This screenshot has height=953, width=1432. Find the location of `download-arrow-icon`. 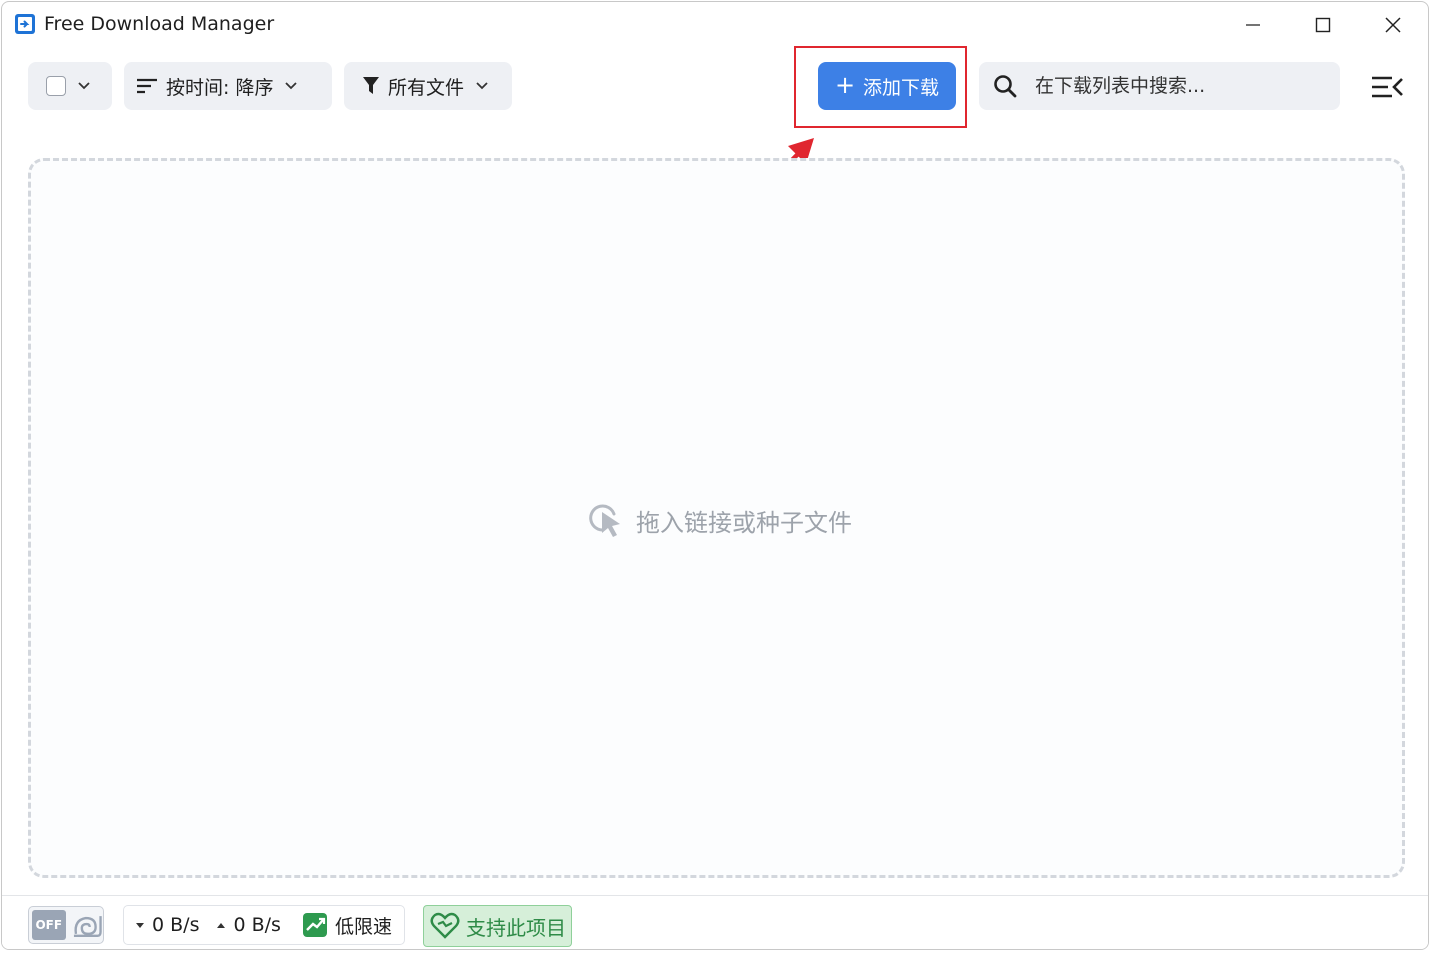

download-arrow-icon is located at coordinates (140, 925).